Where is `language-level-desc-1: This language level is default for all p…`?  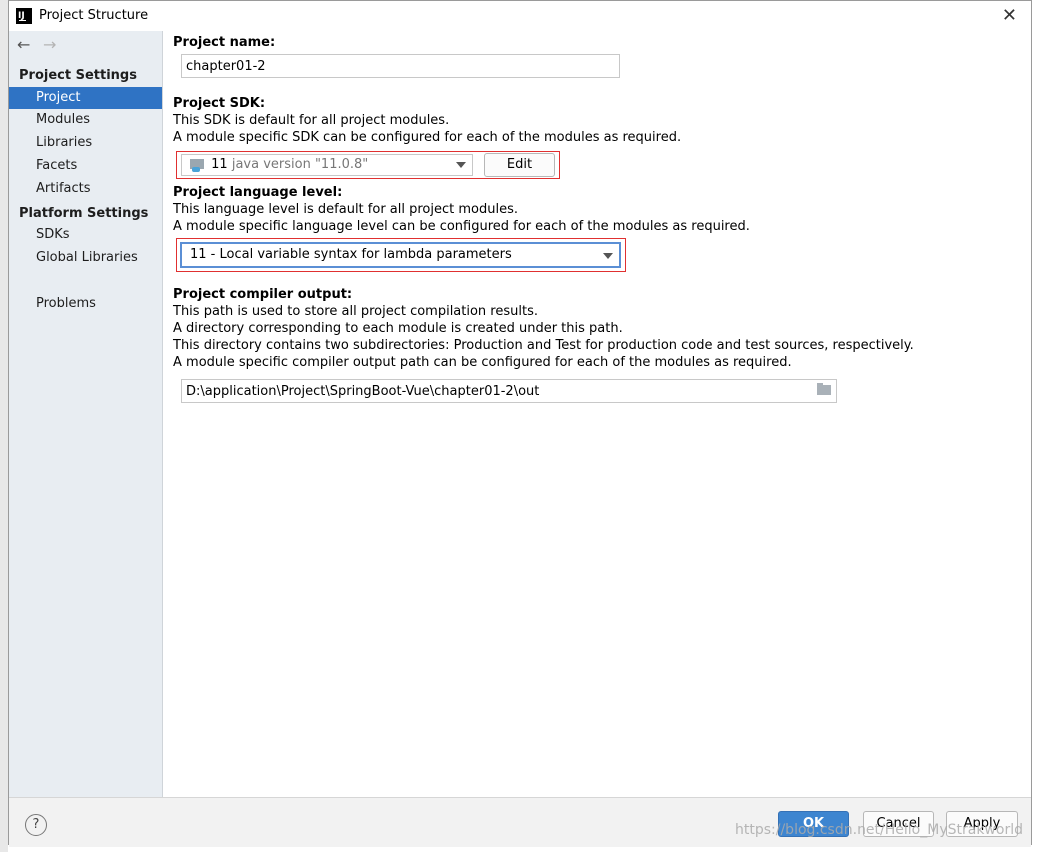 language-level-desc-1: This language level is default for all p… is located at coordinates (345, 209).